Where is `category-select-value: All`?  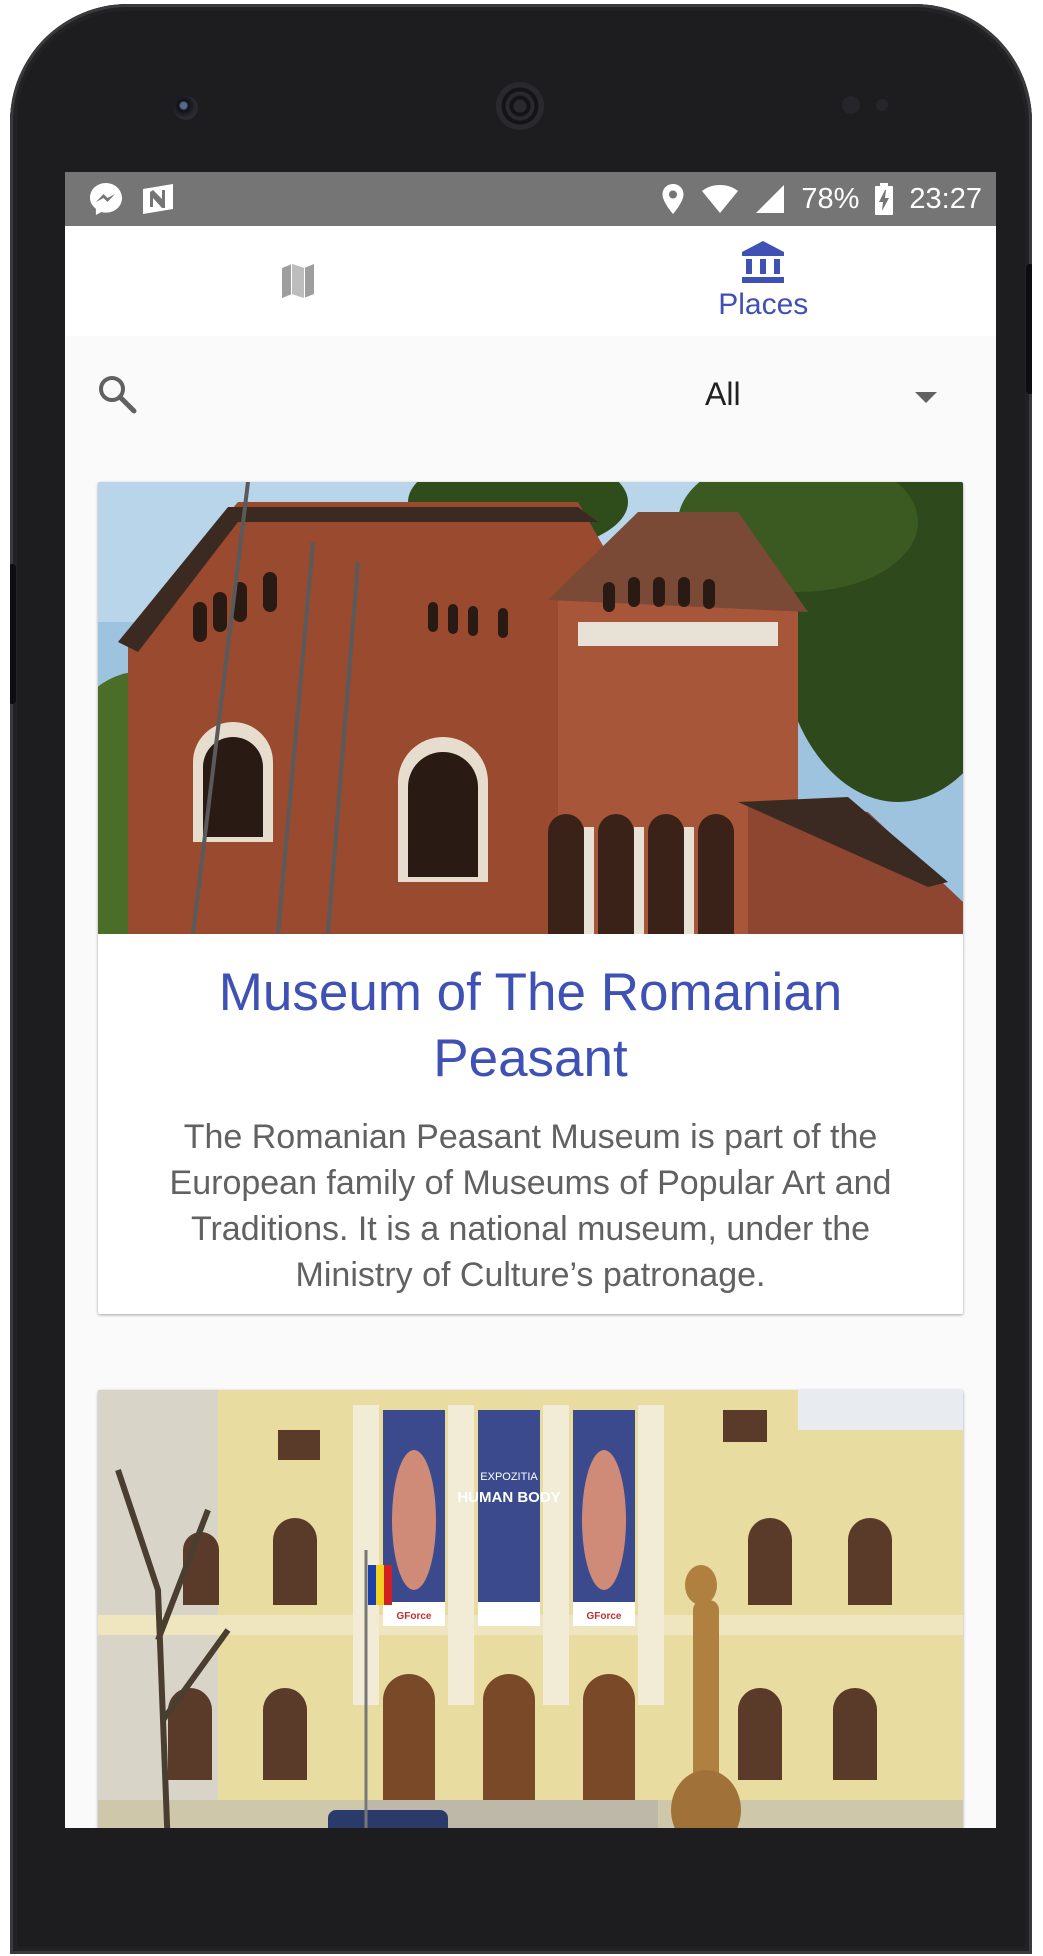
category-select-value: All is located at coordinates (723, 394).